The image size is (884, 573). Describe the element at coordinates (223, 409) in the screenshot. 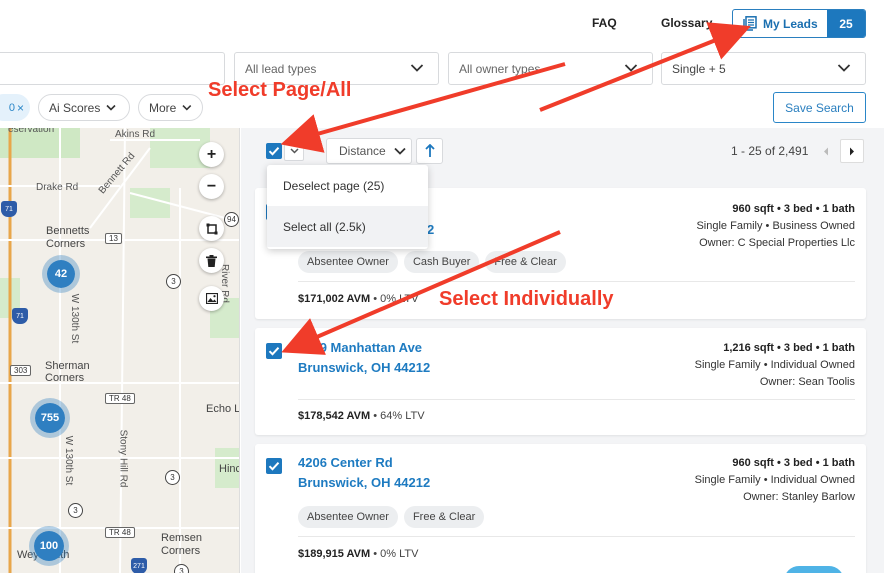

I see `map-label: Echo L` at that location.